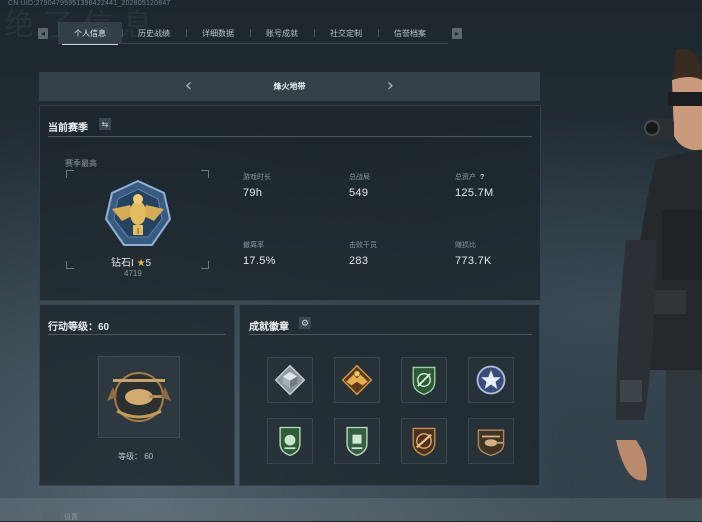 Image resolution: width=702 pixels, height=522 pixels. What do you see at coordinates (359, 186) in the screenshot?
I see `stat-total-matches: 总战局 549` at bounding box center [359, 186].